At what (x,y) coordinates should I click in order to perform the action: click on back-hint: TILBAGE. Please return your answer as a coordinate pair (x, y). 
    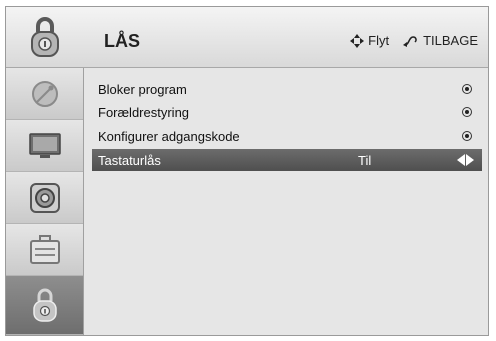
    Looking at the image, I should click on (440, 40).